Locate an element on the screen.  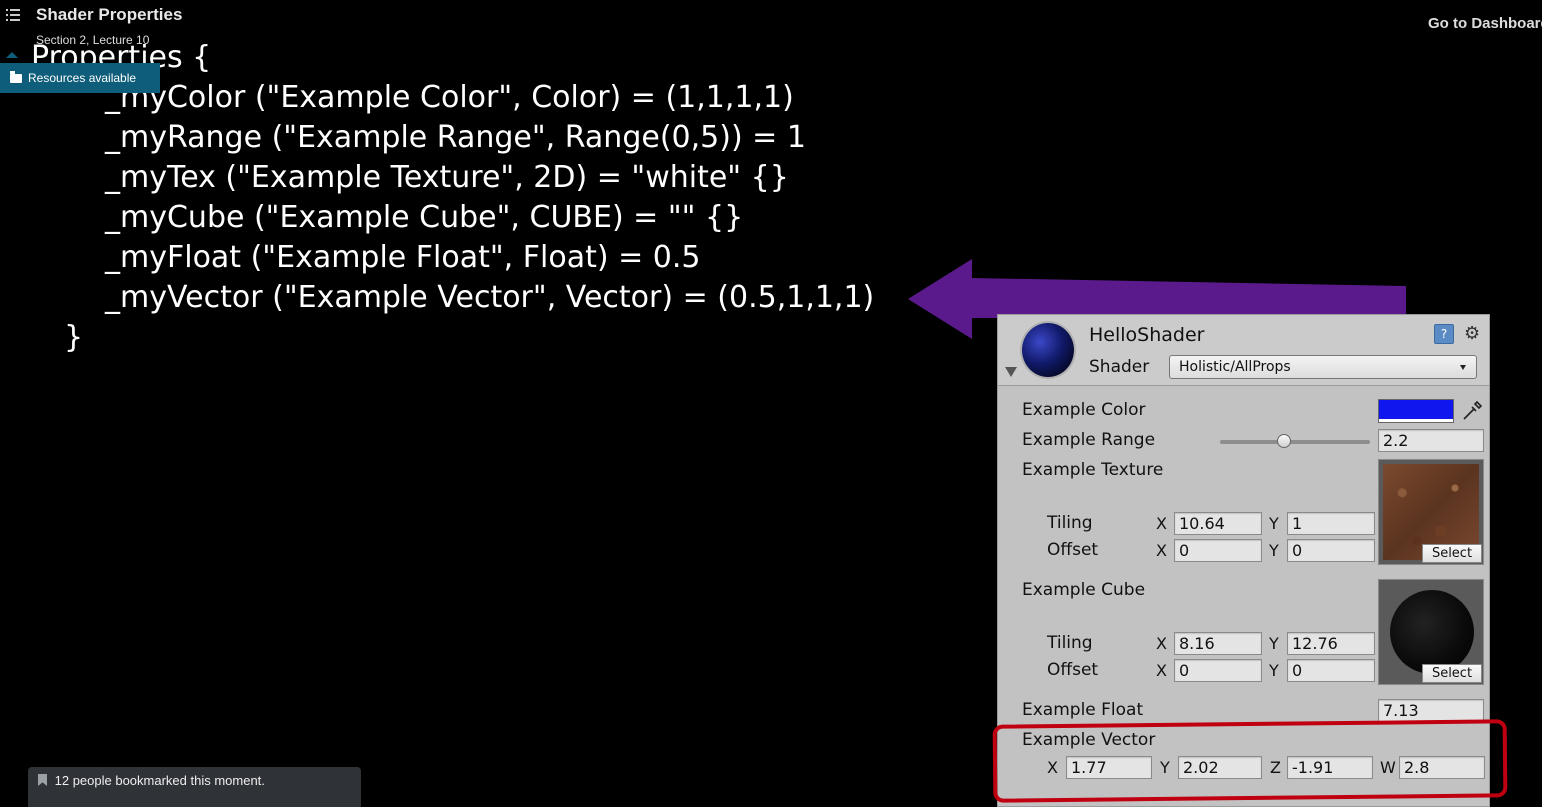
bookmark-icon is located at coordinates (42, 780).